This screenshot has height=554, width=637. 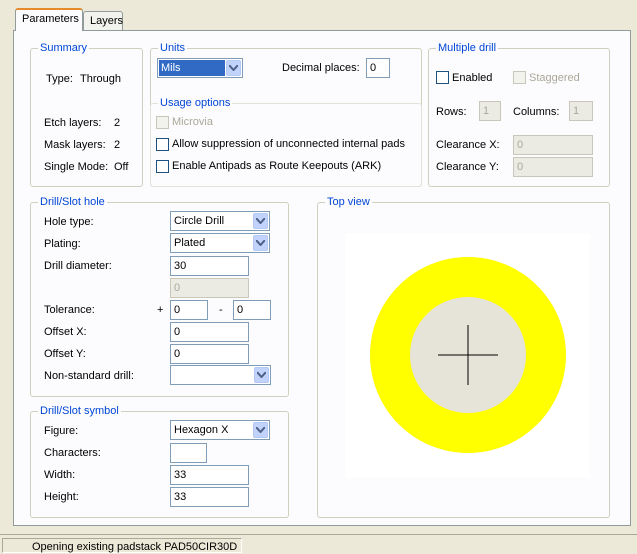 I want to click on figure-select: Hexagon X, so click(x=220, y=430).